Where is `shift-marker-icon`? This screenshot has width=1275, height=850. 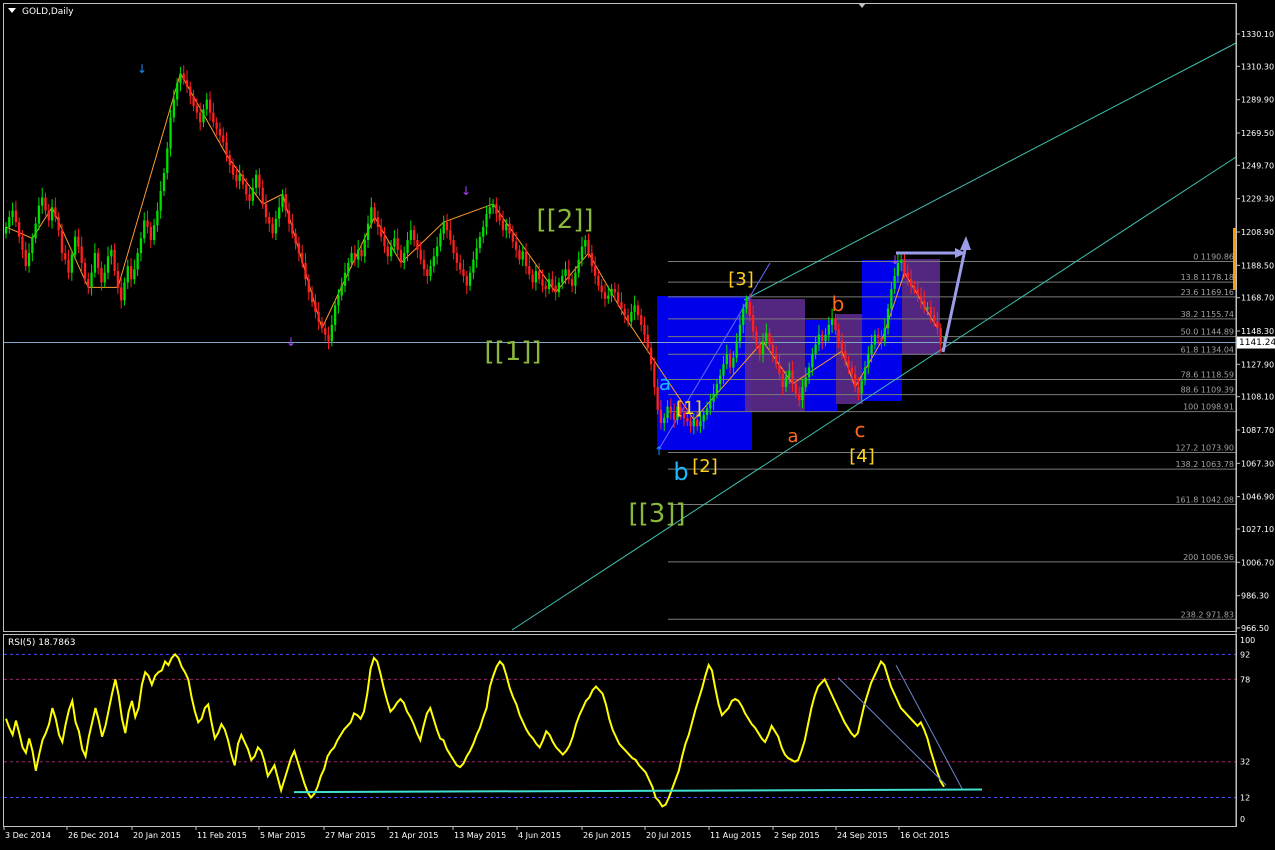
shift-marker-icon is located at coordinates (862, 5).